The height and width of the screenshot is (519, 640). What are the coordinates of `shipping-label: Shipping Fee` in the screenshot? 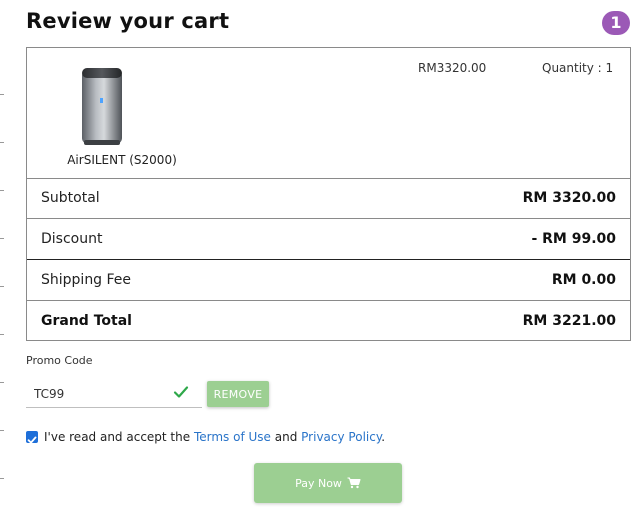 It's located at (86, 280).